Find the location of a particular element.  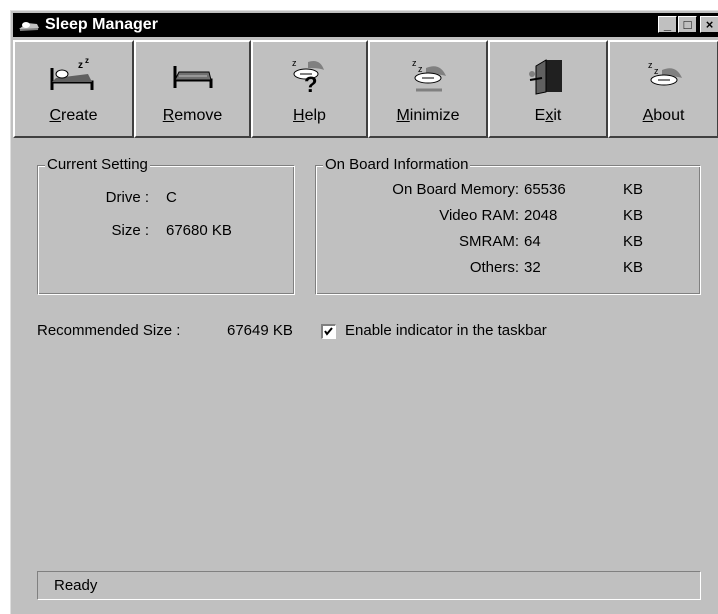

exit-button: Exit is located at coordinates (548, 89).